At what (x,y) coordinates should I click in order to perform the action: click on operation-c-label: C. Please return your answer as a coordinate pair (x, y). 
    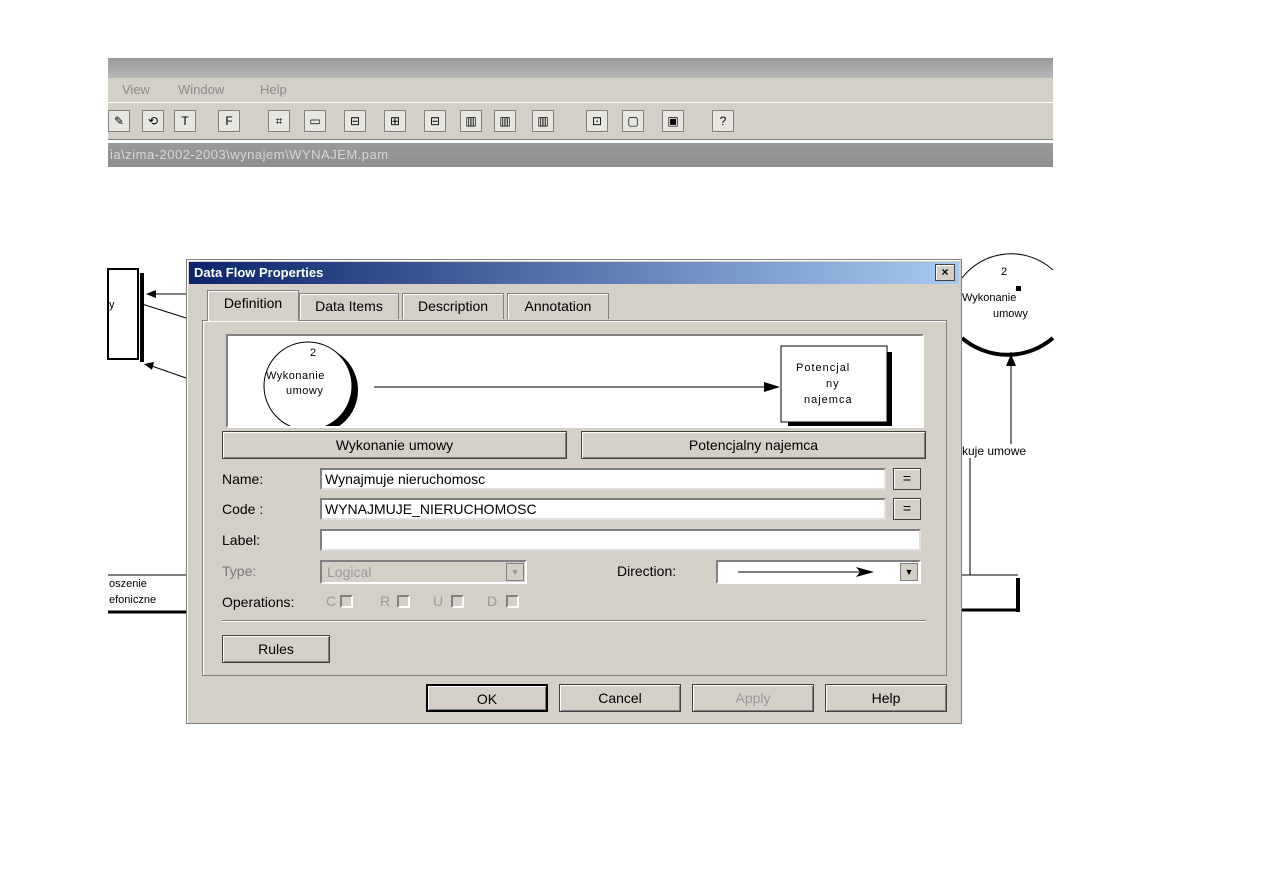
    Looking at the image, I should click on (331, 601).